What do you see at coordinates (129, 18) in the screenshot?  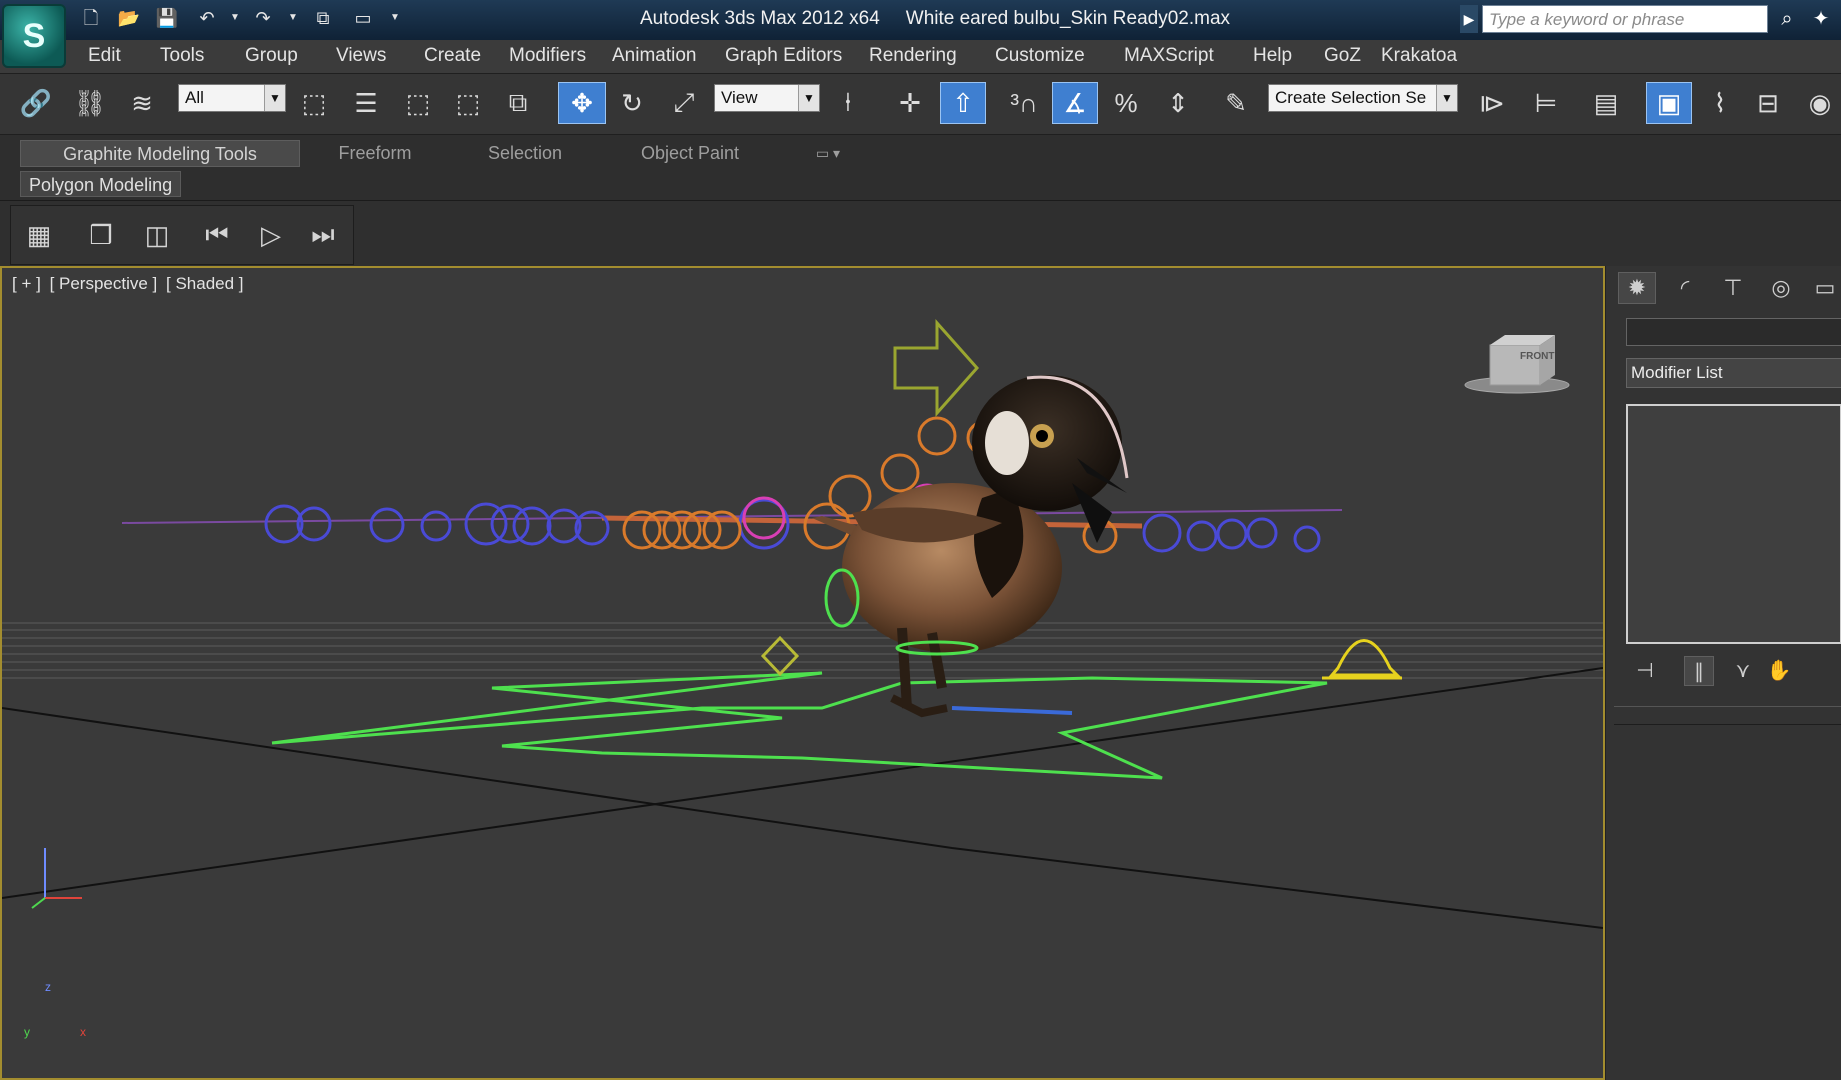 I see `open-file-icon: 📂` at bounding box center [129, 18].